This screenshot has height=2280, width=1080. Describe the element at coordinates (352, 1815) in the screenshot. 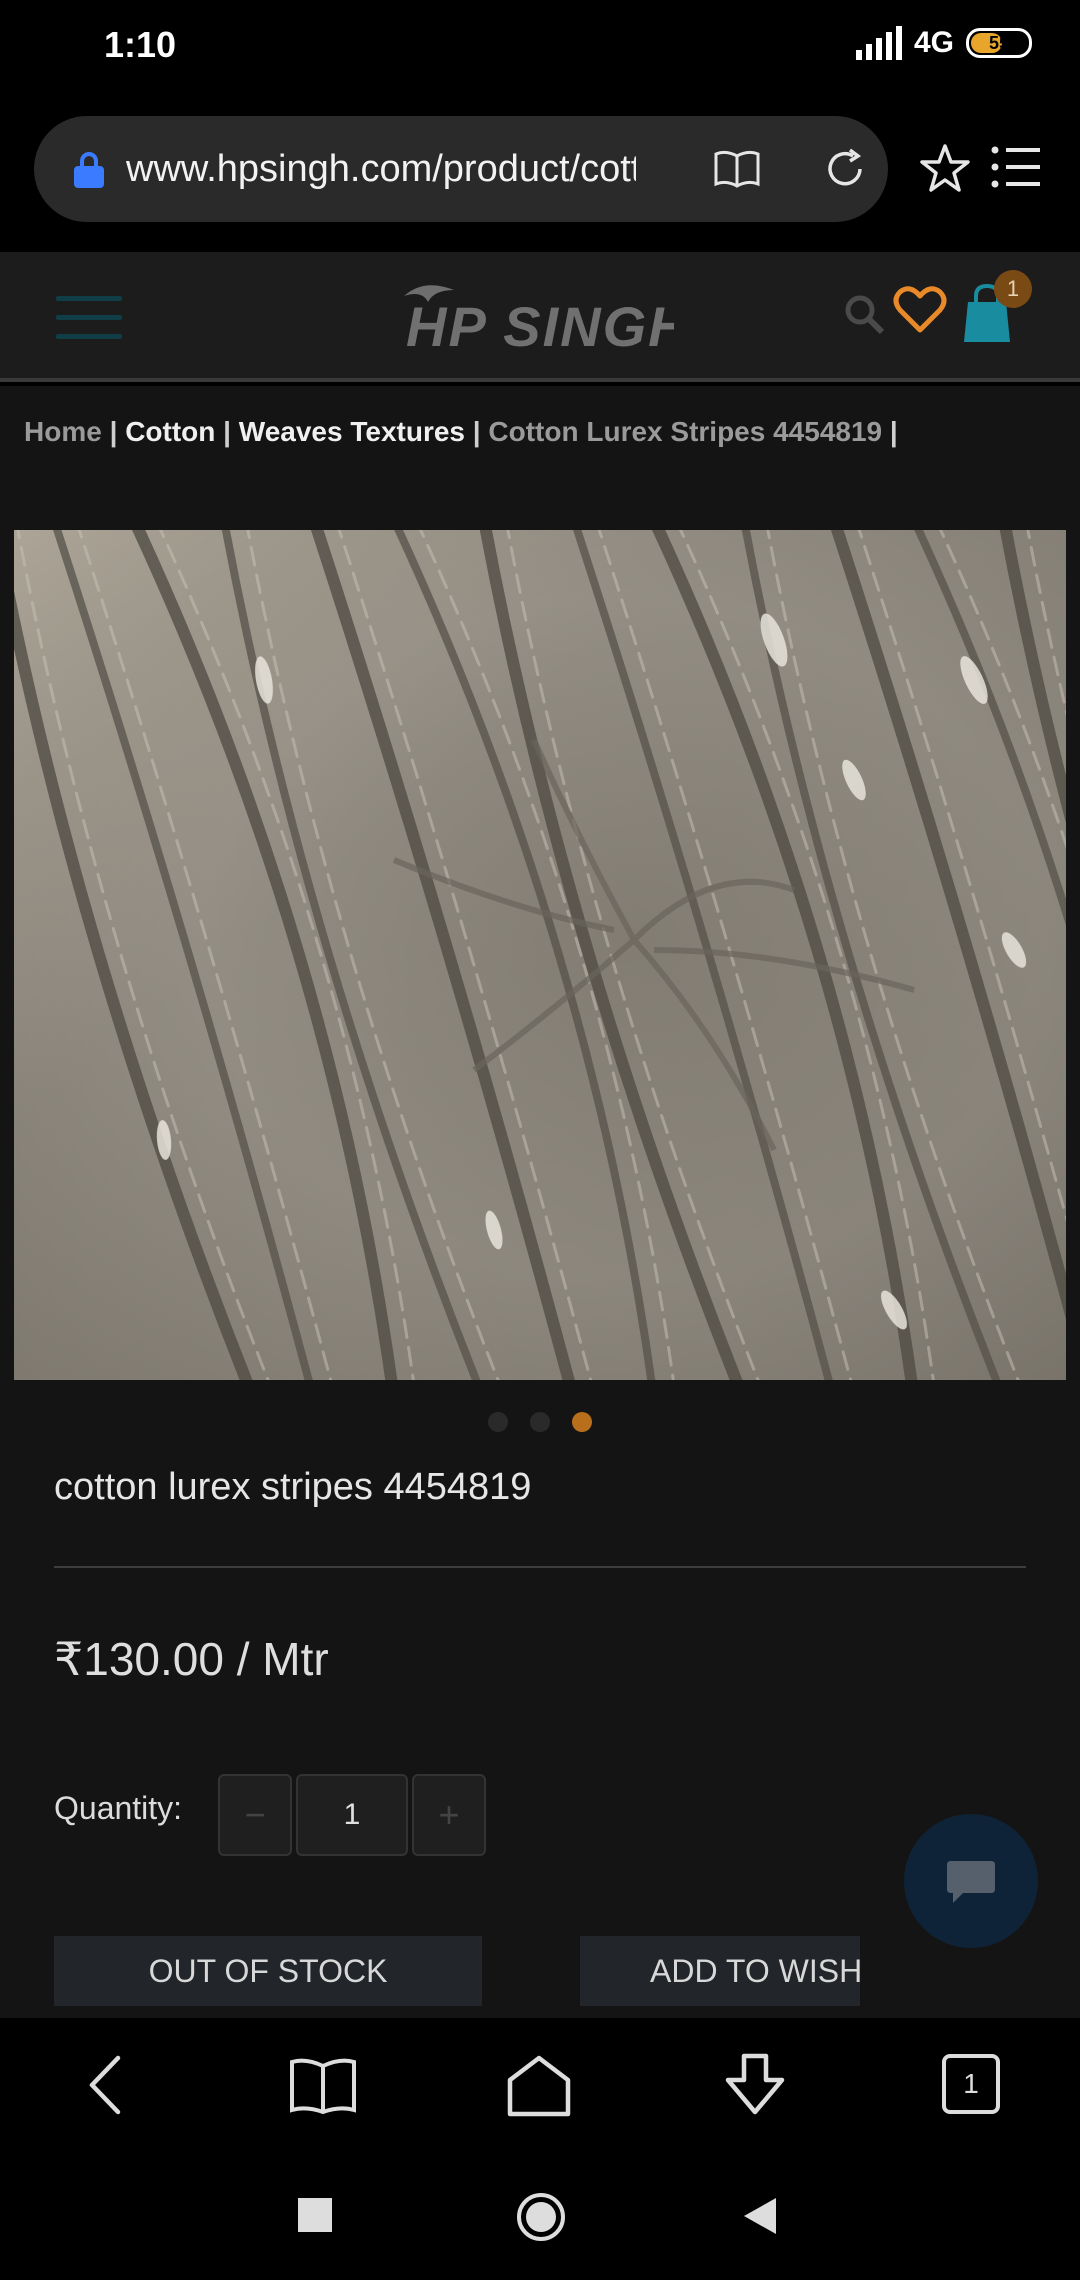

I see `quantity-input: 1` at that location.